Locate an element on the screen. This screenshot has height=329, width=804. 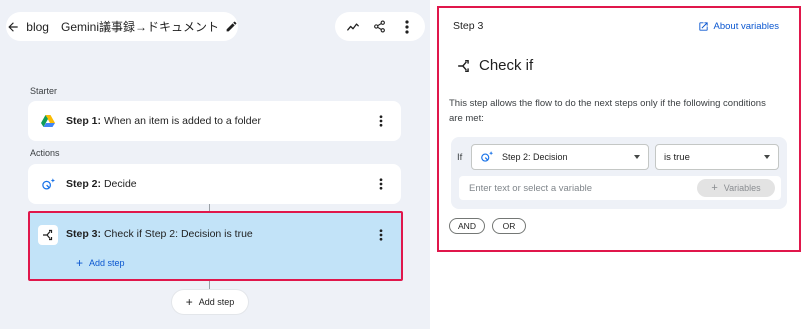
pencil-icon is located at coordinates (231, 27).